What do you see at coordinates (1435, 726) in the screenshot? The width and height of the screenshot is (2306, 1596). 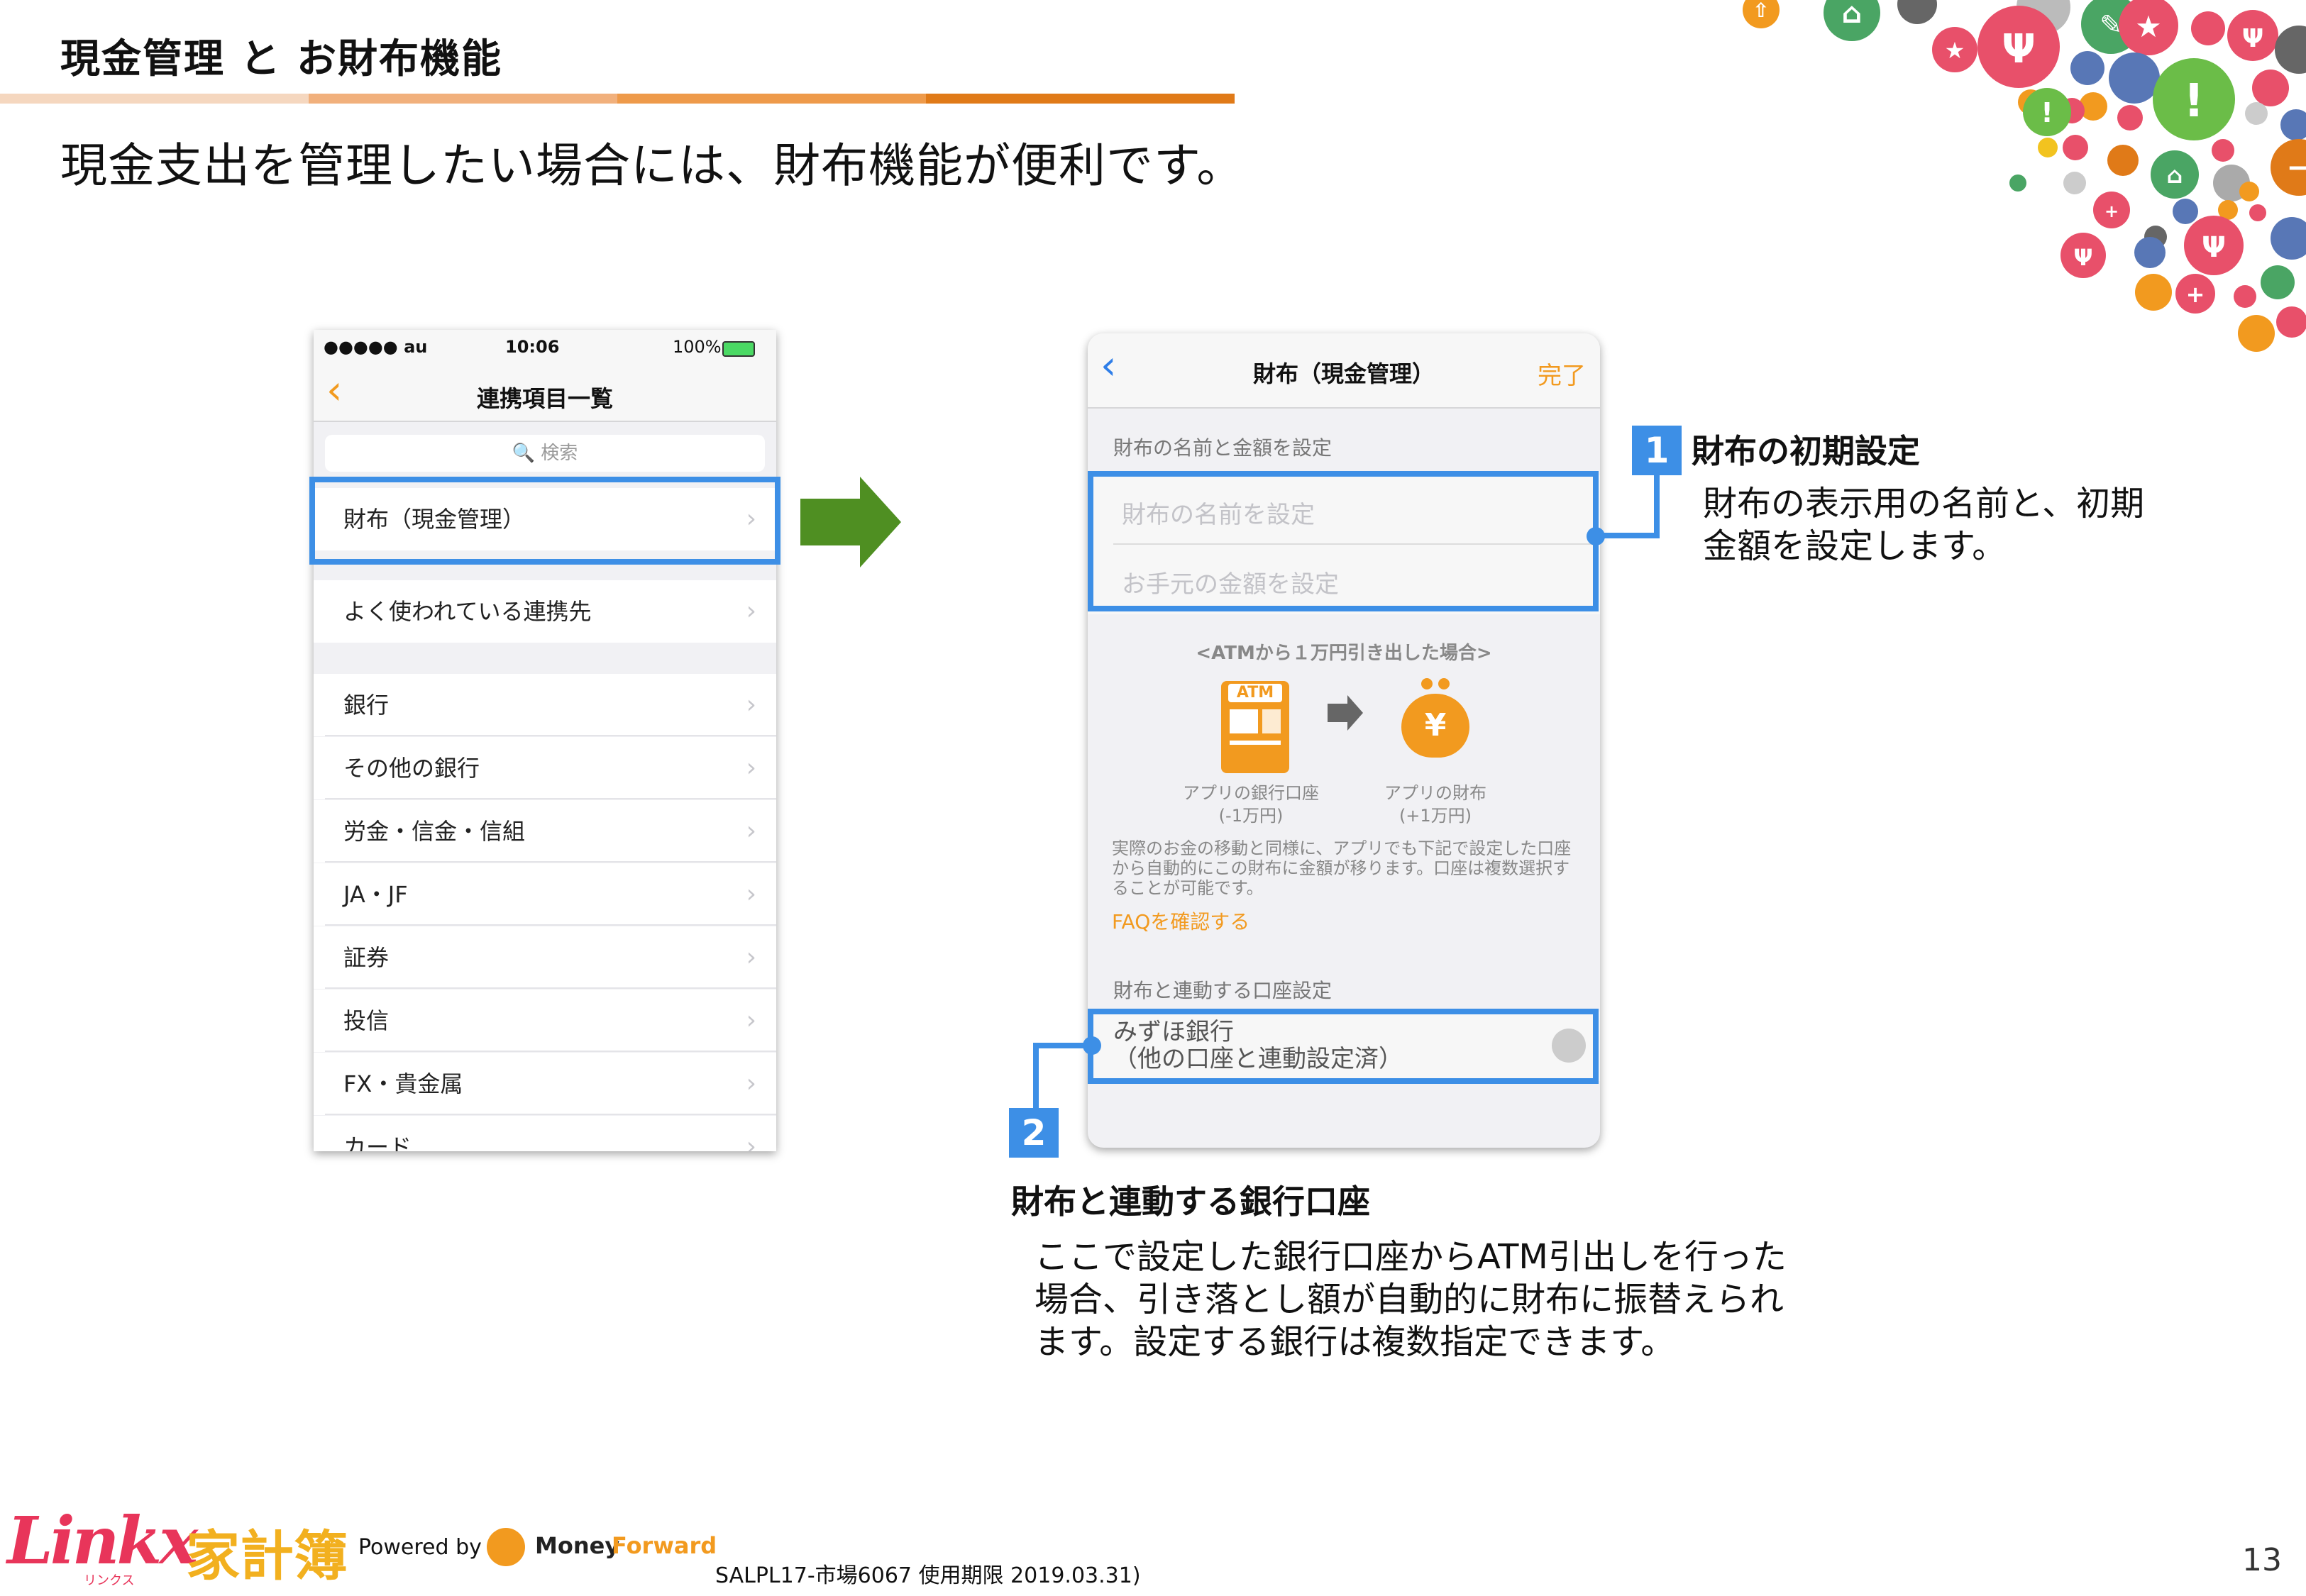 I see `wallet-bag-icon: ¥` at bounding box center [1435, 726].